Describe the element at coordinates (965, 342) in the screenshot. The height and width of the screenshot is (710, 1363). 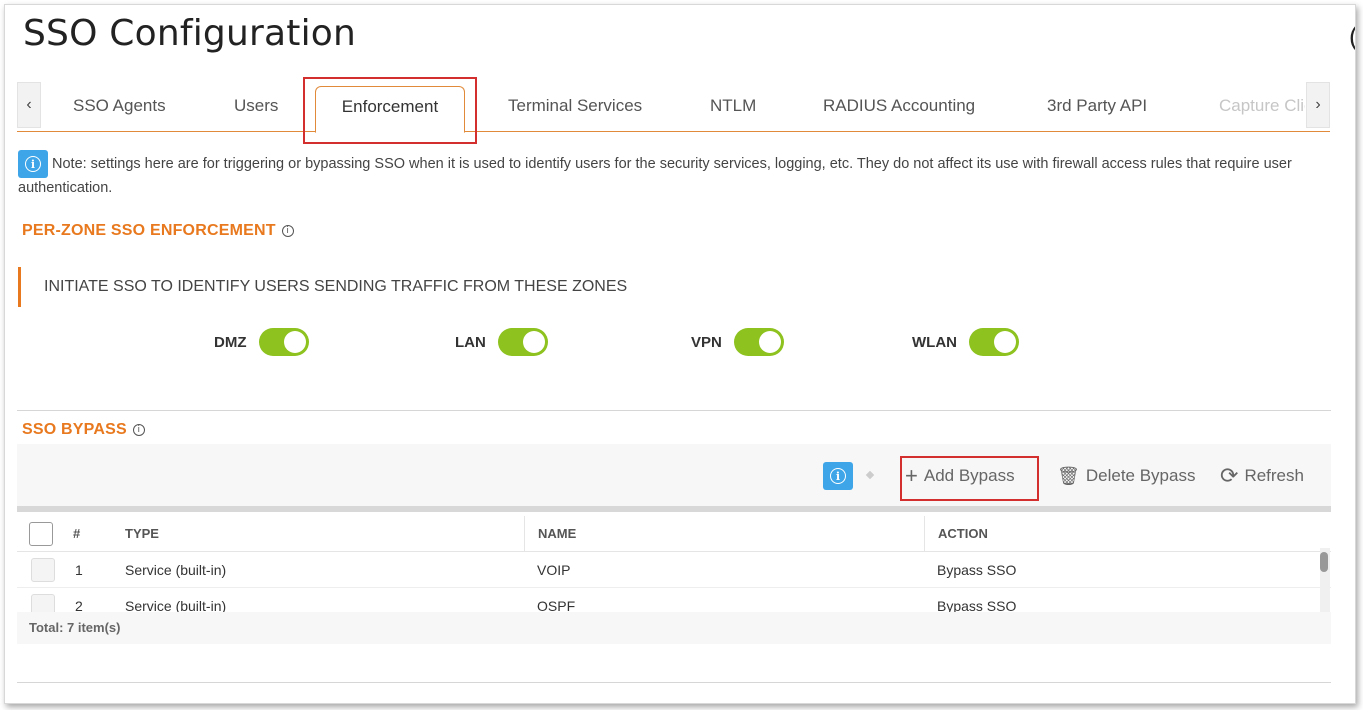
I see `zone-wlan: WLAN` at that location.